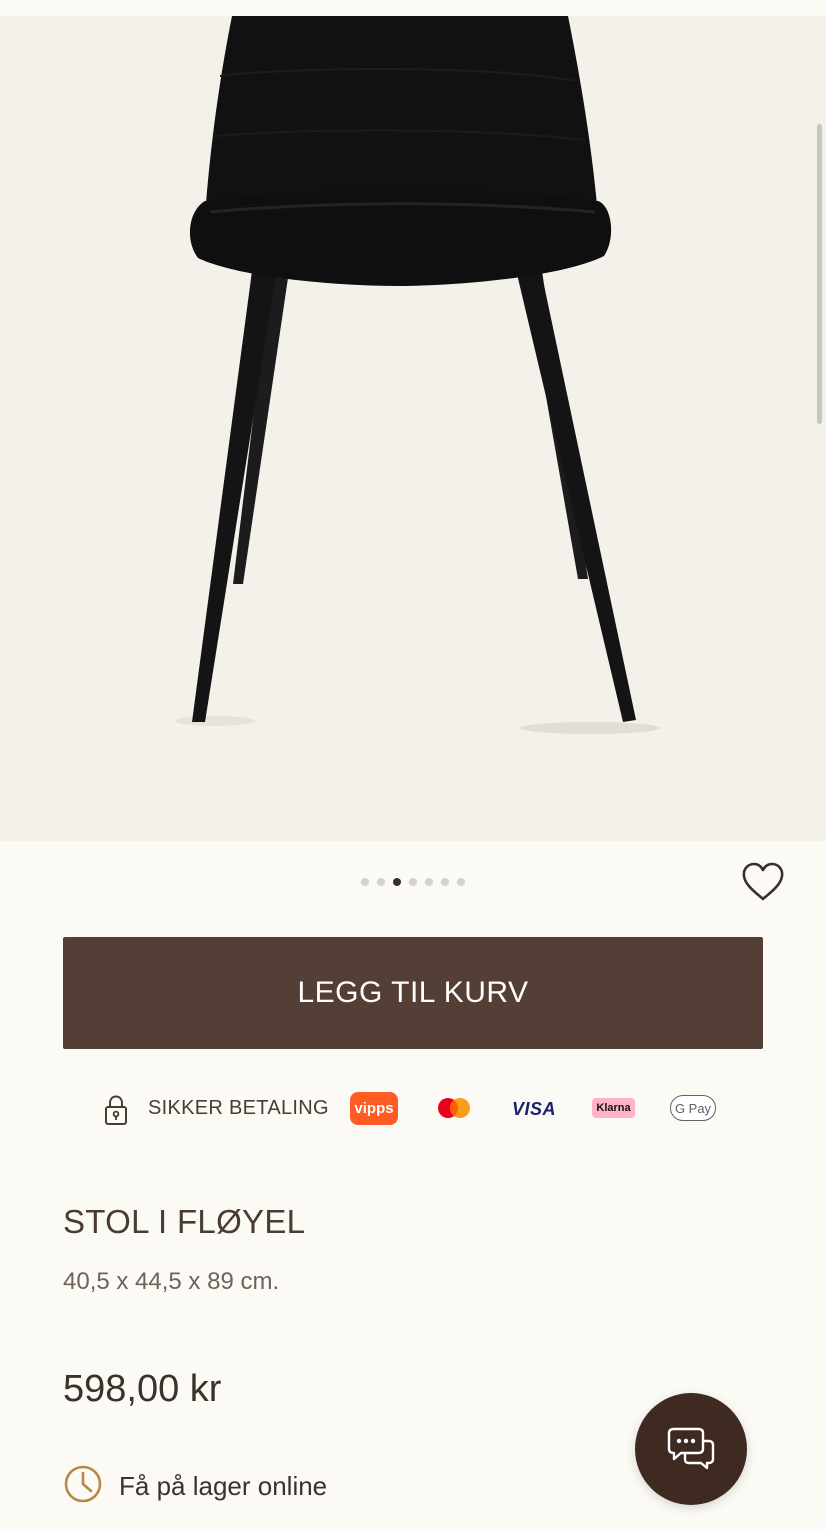 This screenshot has width=826, height=1529. Describe the element at coordinates (454, 1108) in the screenshot. I see `mastercard-logo` at that location.